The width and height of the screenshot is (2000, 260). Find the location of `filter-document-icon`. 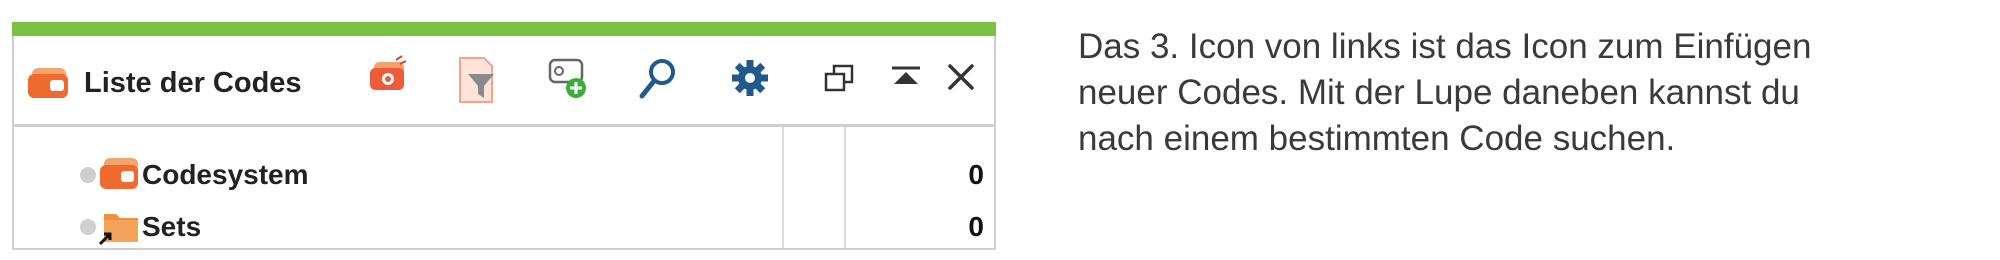

filter-document-icon is located at coordinates (478, 80).